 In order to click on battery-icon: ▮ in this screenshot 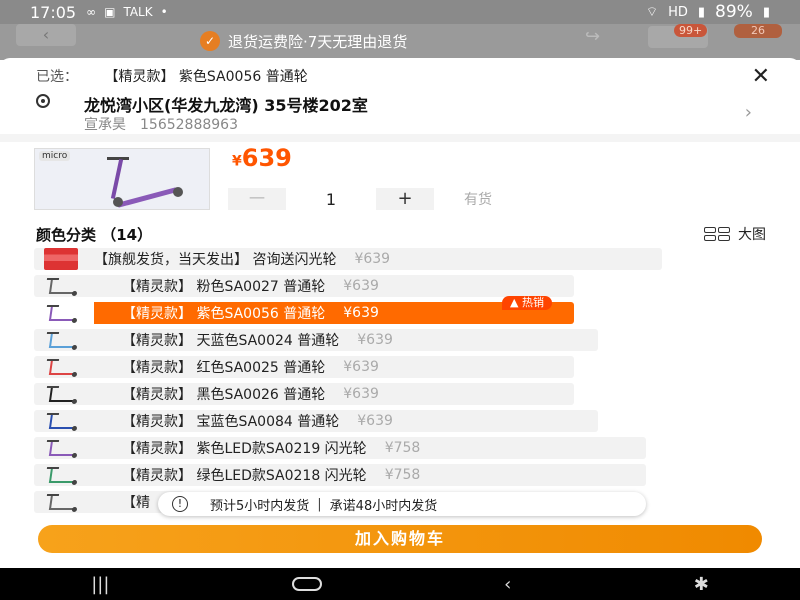, I will do `click(766, 12)`.